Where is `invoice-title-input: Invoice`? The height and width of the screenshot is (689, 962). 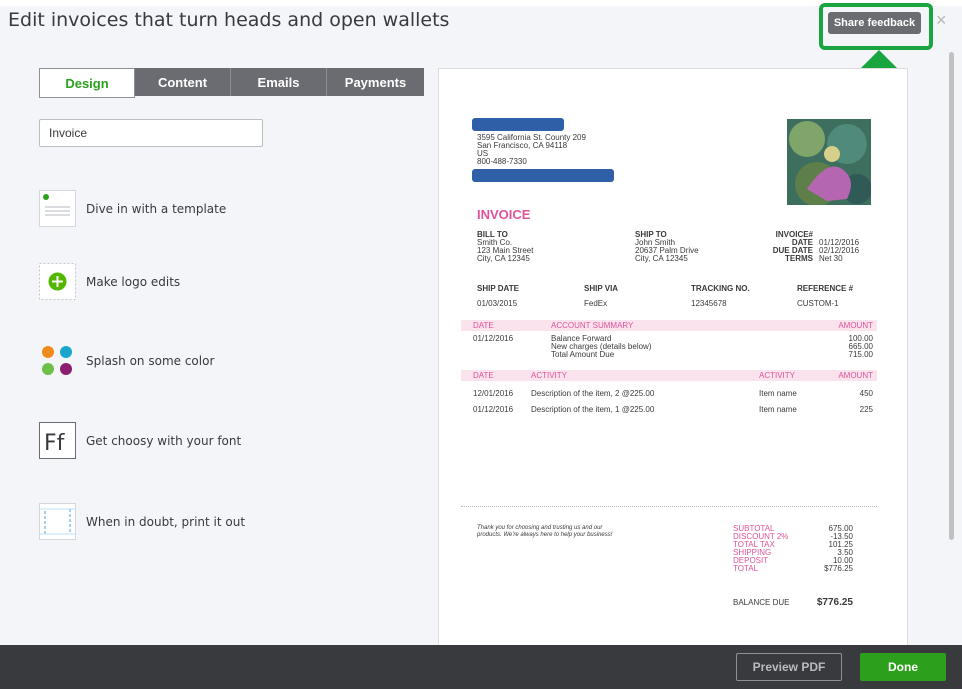 invoice-title-input: Invoice is located at coordinates (151, 133).